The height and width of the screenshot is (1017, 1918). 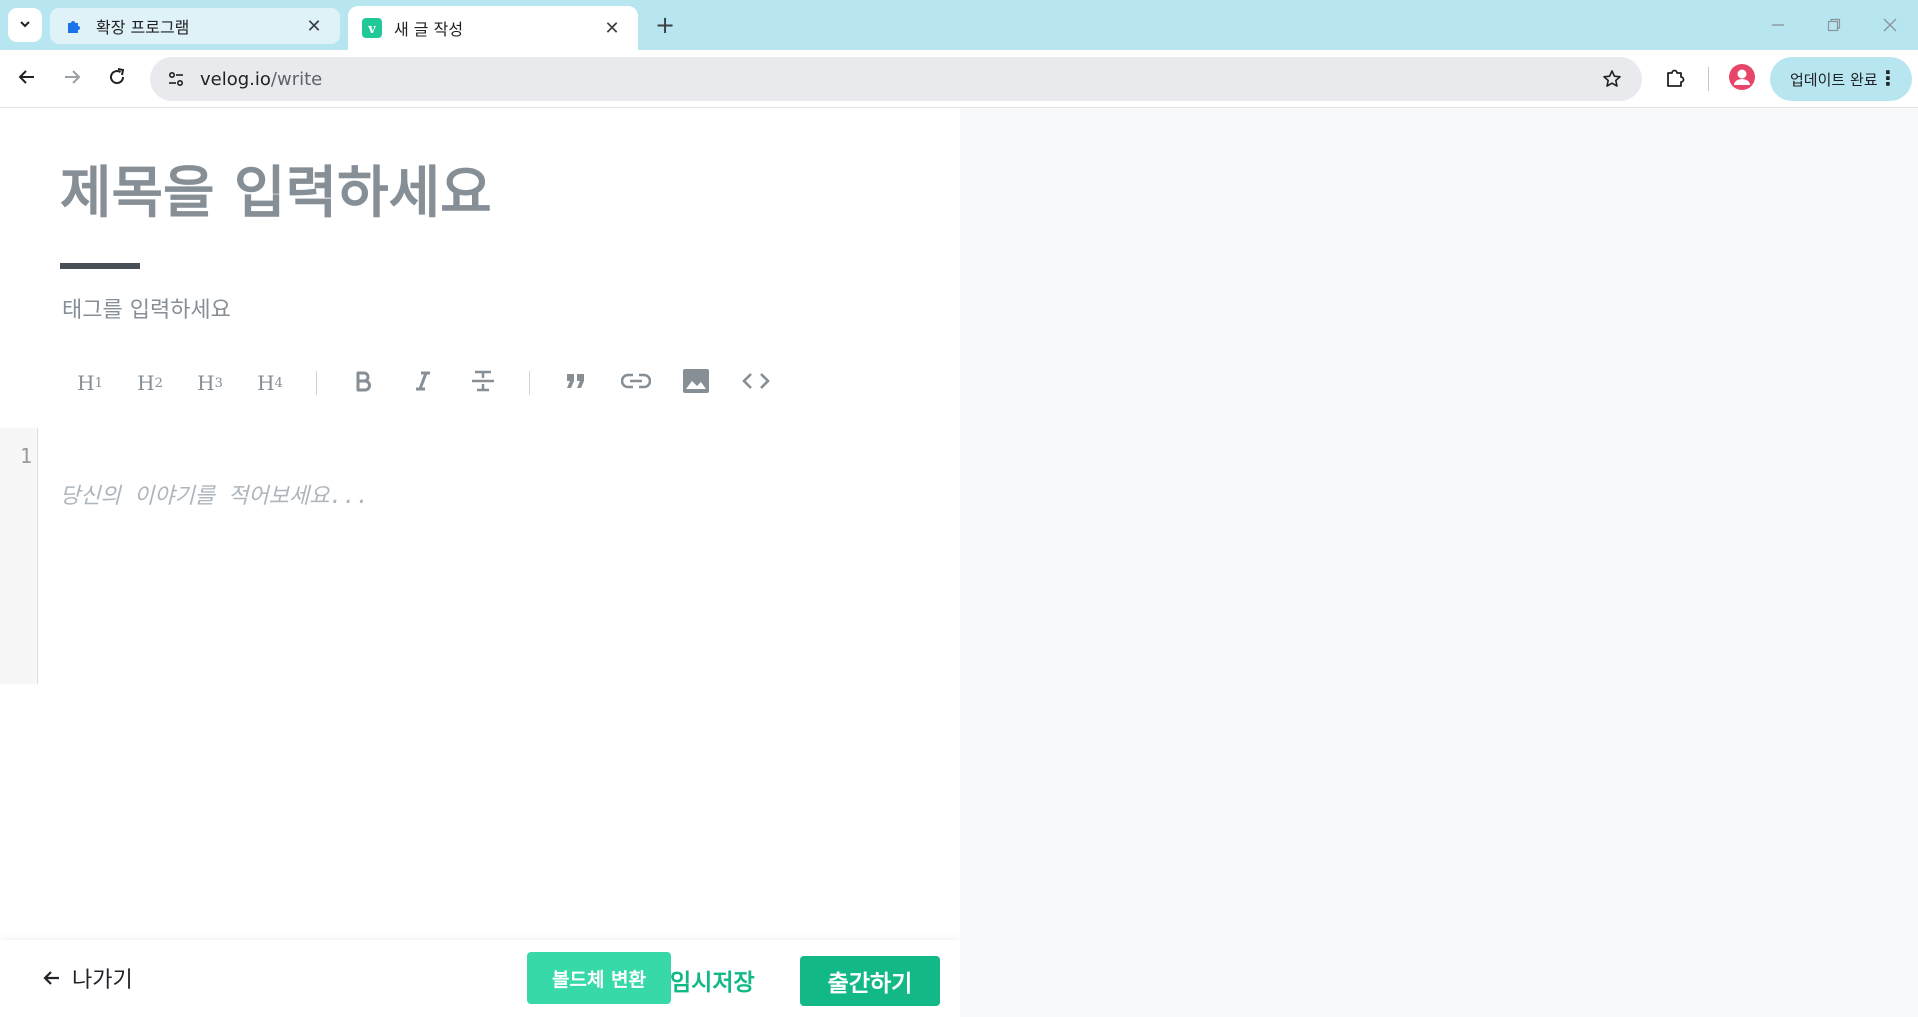 I want to click on extensions-button, so click(x=1675, y=79).